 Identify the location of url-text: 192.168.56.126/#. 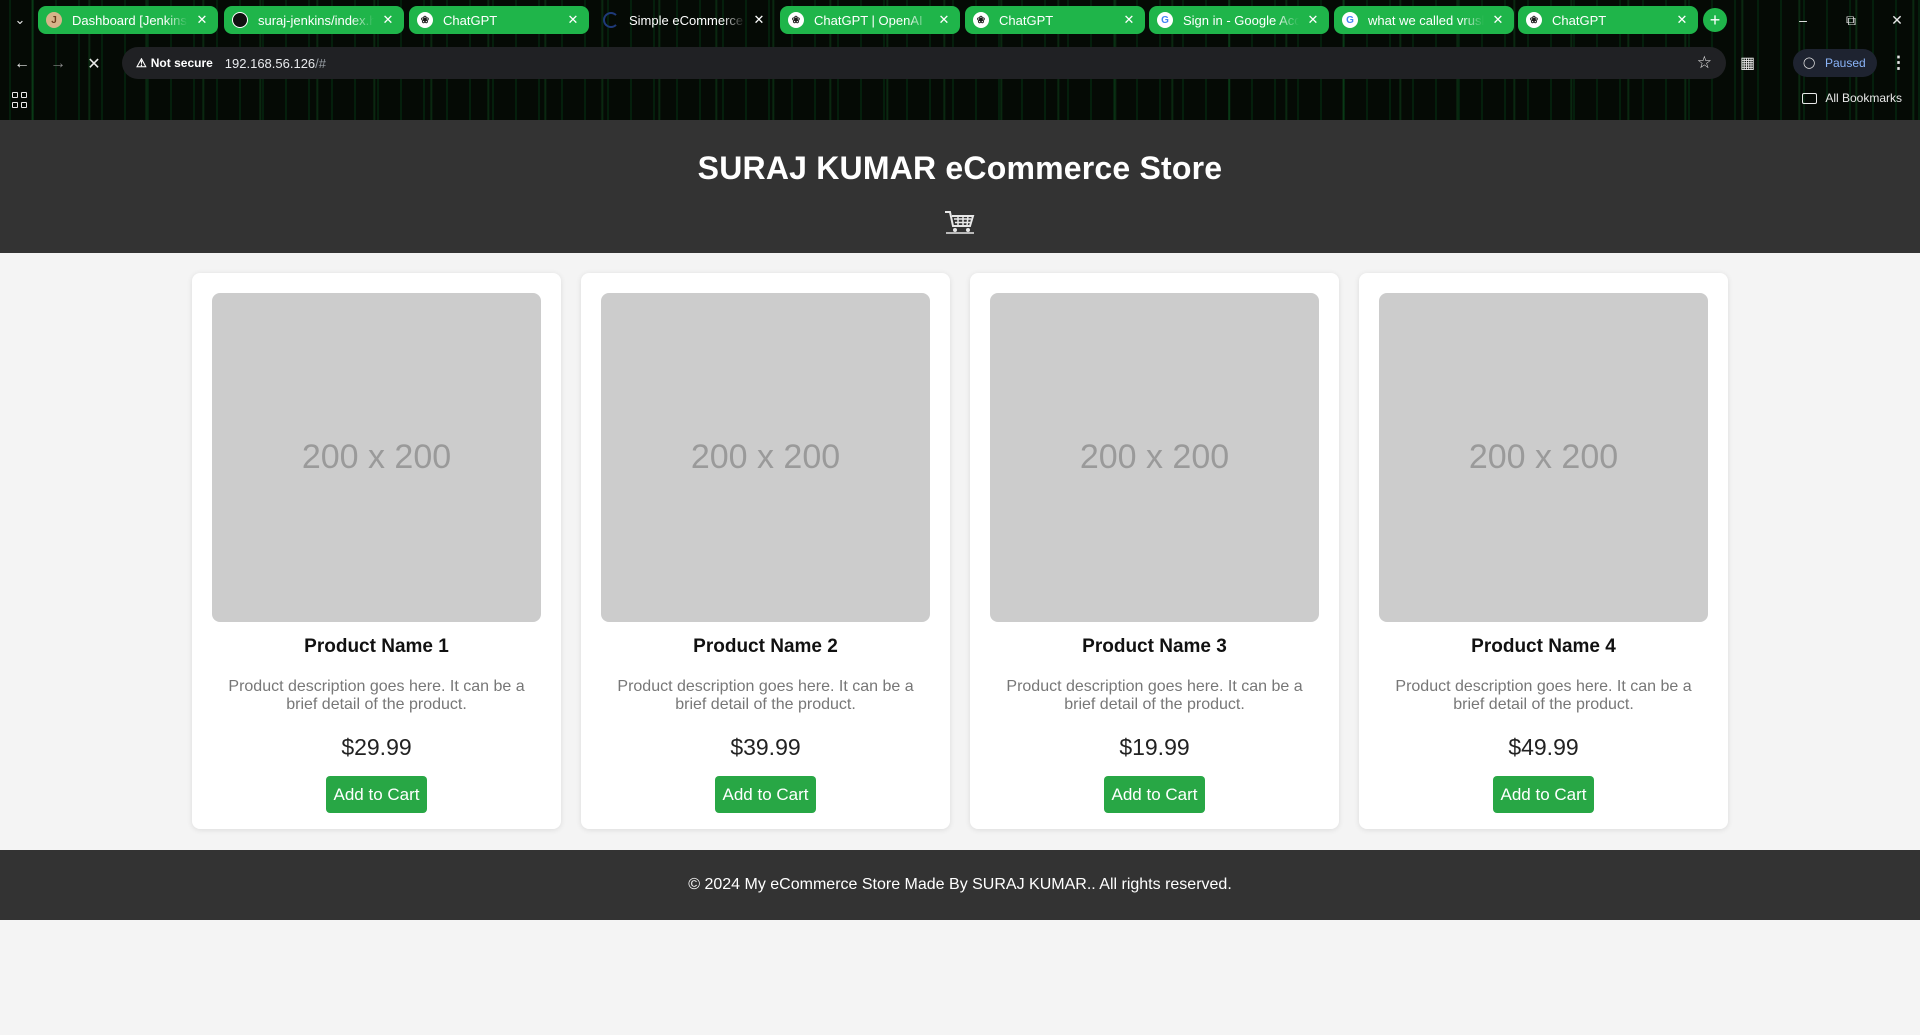
(275, 63).